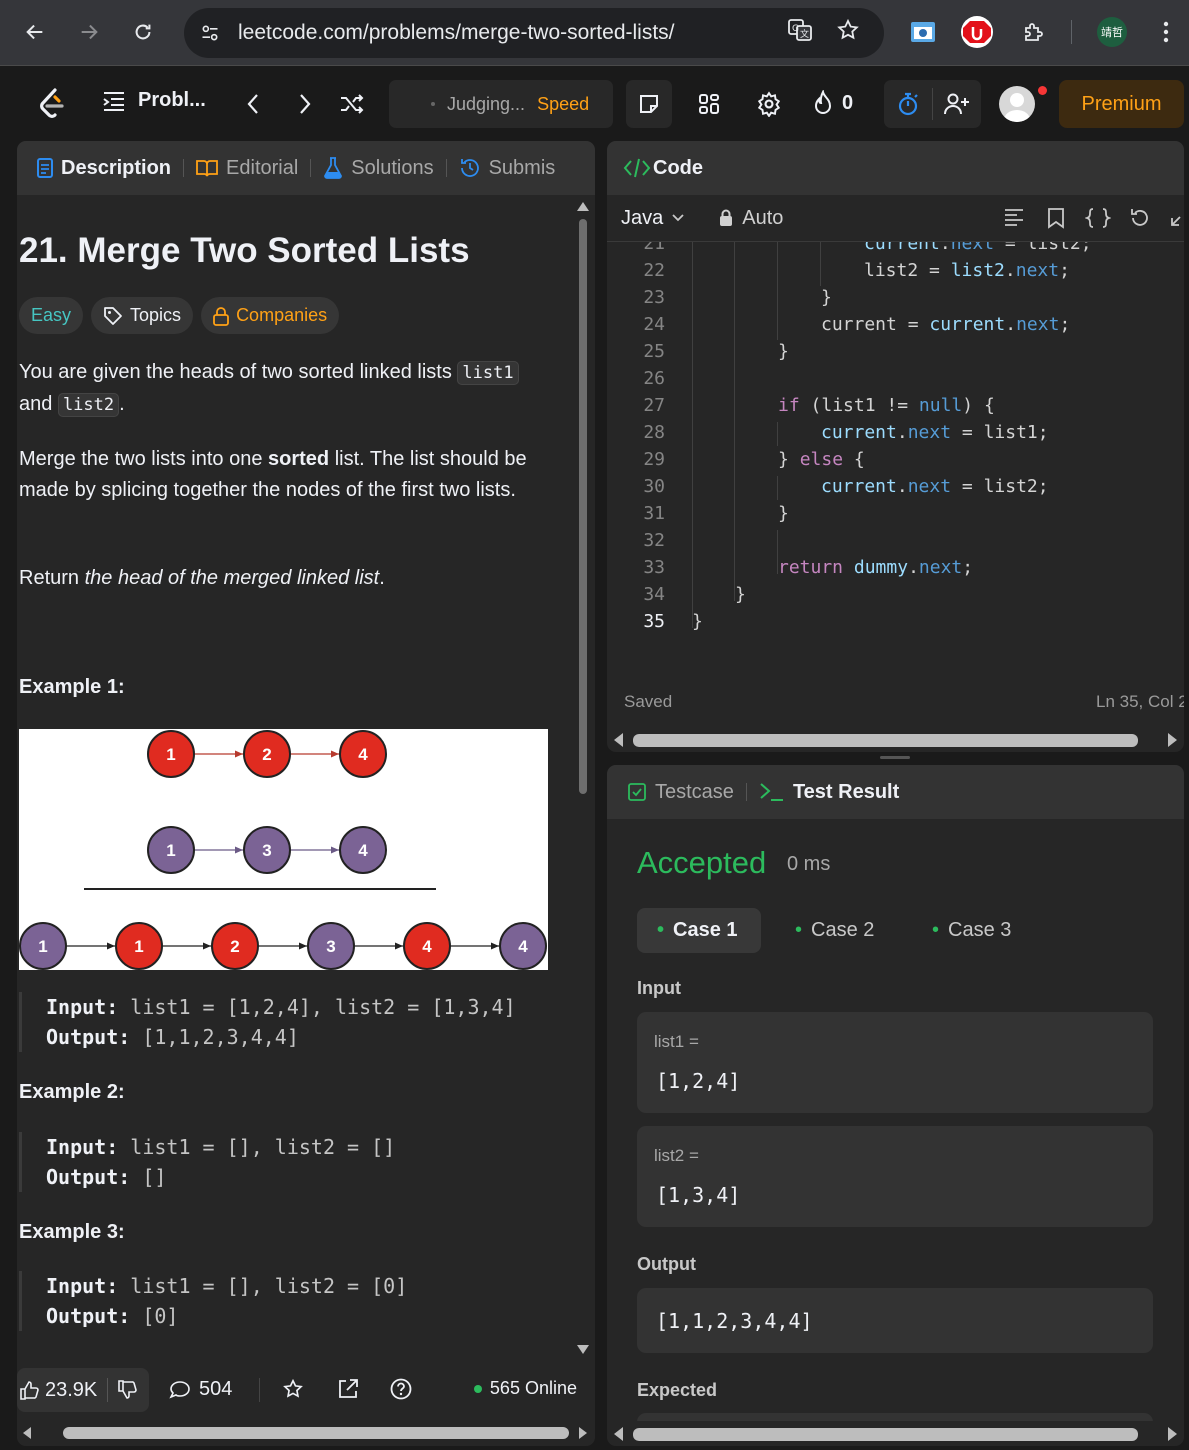 Image resolution: width=1189 pixels, height=1450 pixels. I want to click on case-tab-2: • Case 2, so click(834, 930).